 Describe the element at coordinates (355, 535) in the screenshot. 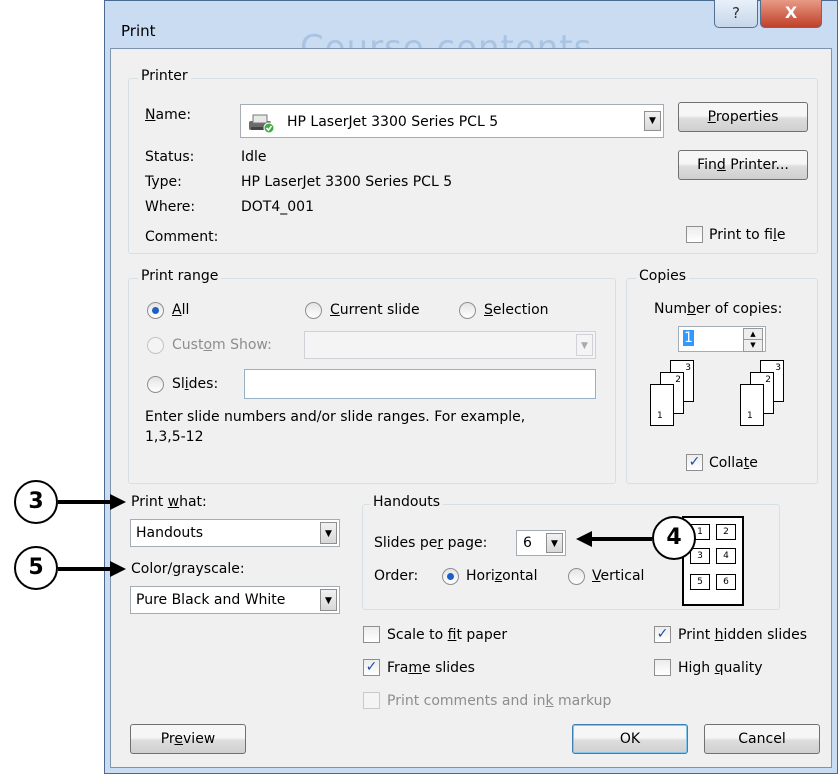

I see `callout-arrows` at that location.